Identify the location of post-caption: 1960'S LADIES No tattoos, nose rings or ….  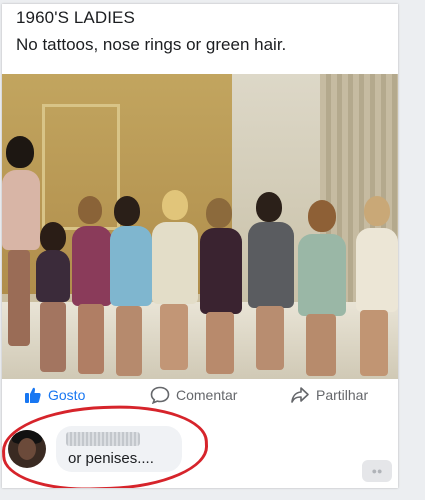
(151, 31).